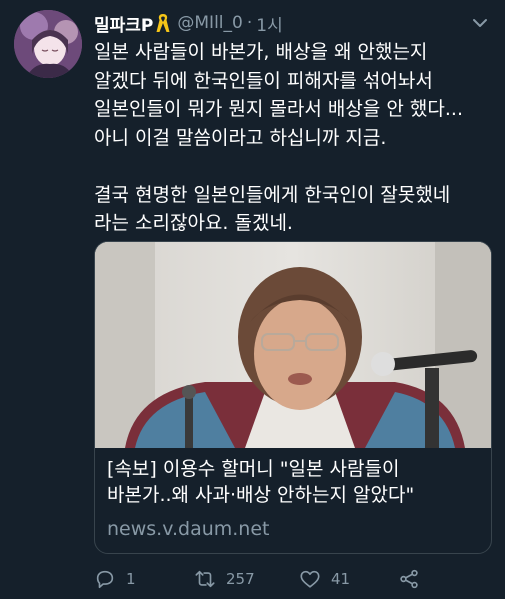  I want to click on tweet-text-line: 일본 사람들이 바본가, 배상을 왜 안했는지, so click(261, 52).